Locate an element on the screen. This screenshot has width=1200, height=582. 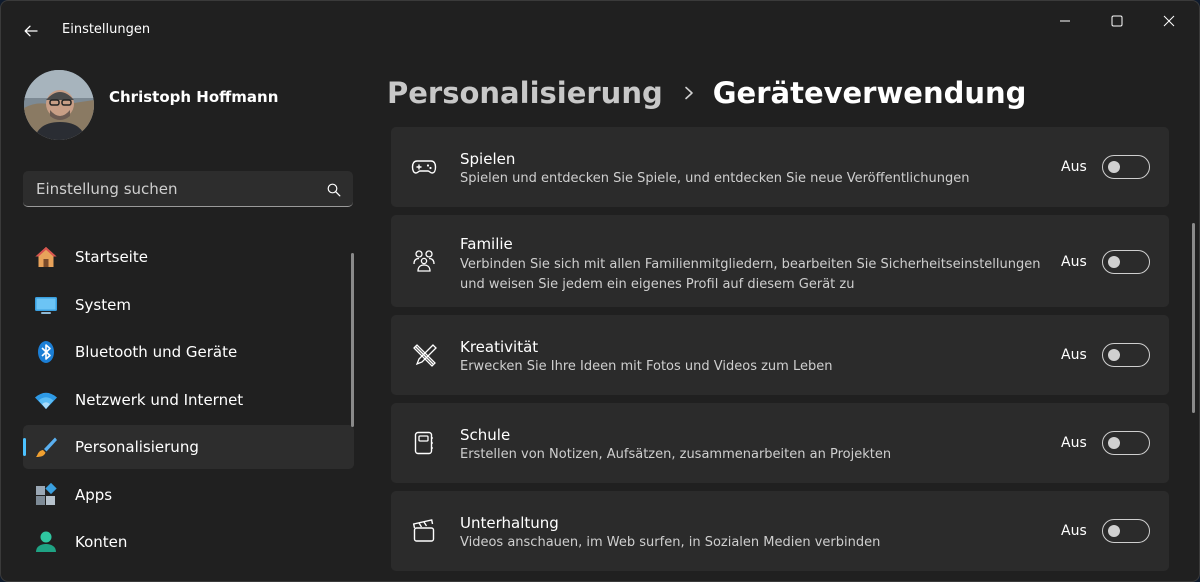
sidebar-item-startseite: Startseite is located at coordinates (188, 257).